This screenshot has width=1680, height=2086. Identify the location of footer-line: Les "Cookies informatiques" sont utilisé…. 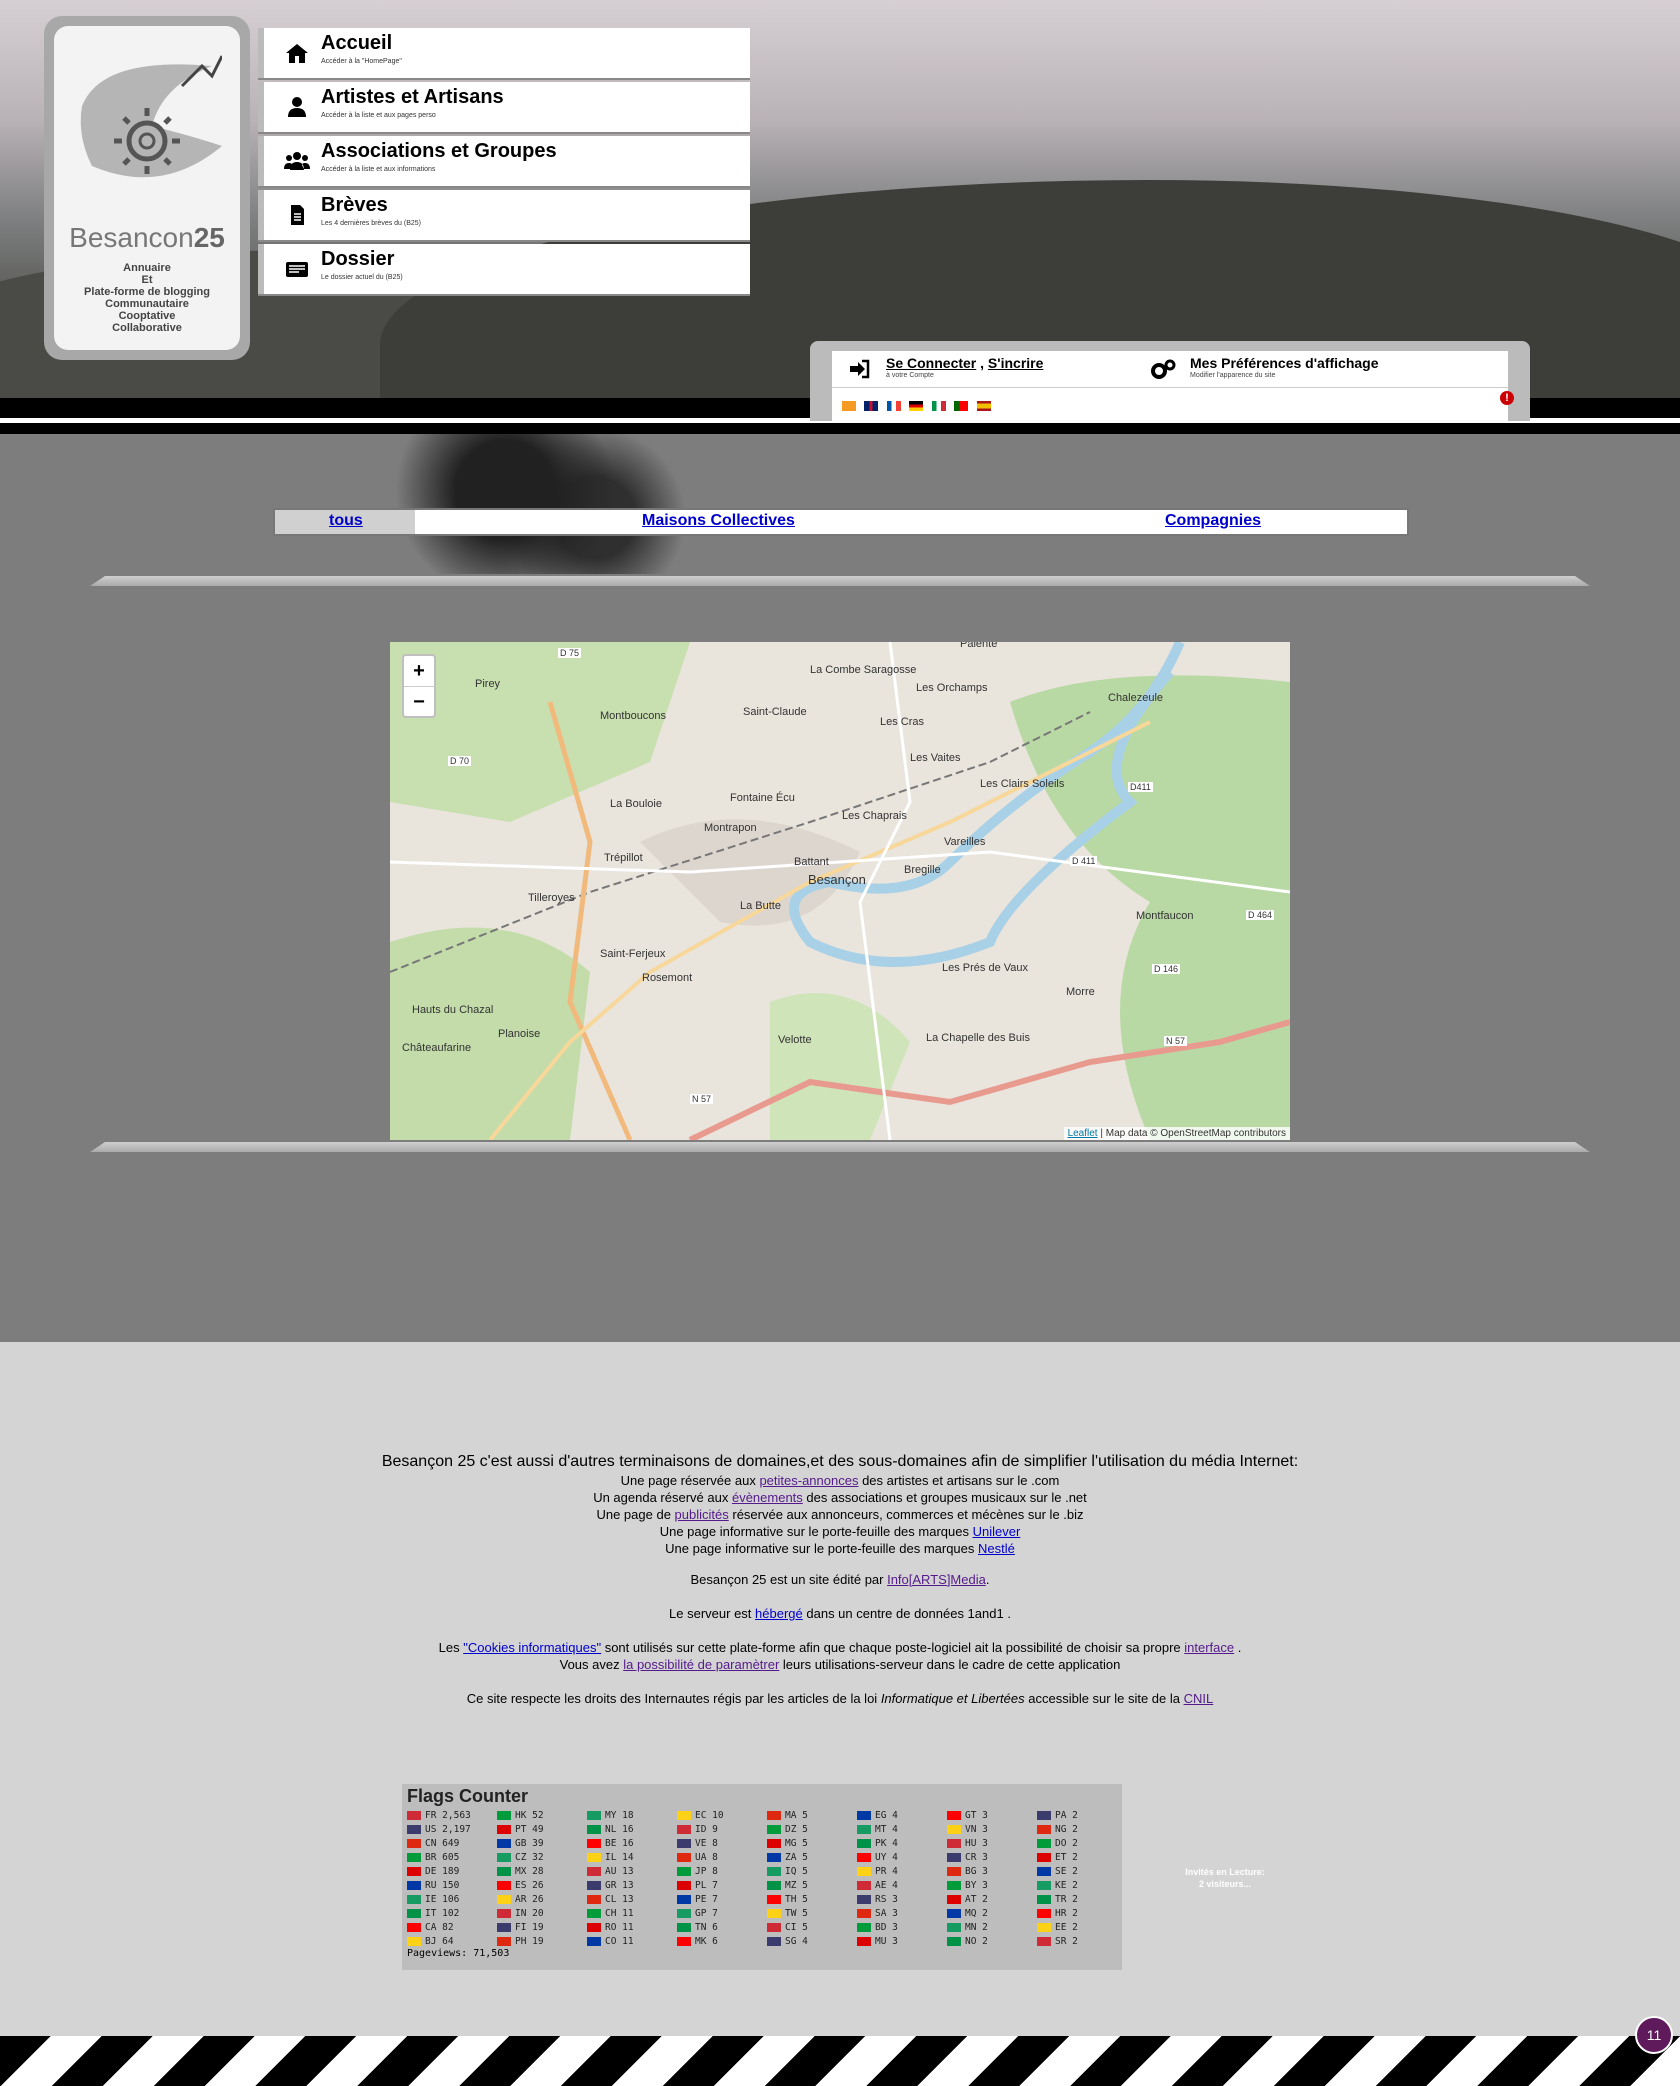
(840, 1647).